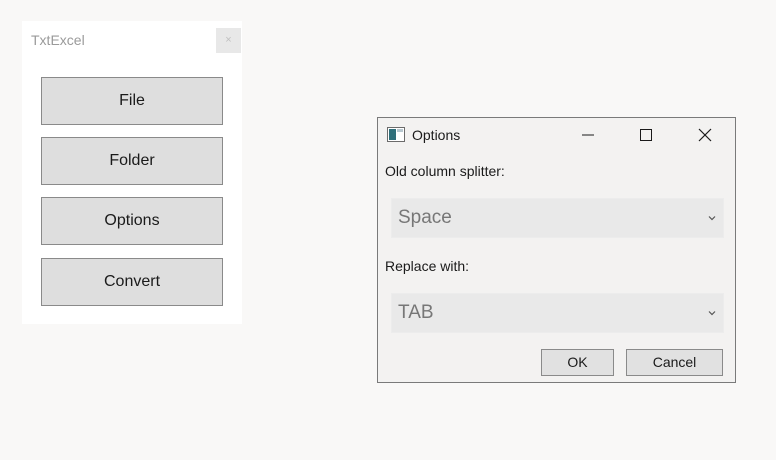  Describe the element at coordinates (427, 266) in the screenshot. I see `replace-with-label: Replace with:` at that location.